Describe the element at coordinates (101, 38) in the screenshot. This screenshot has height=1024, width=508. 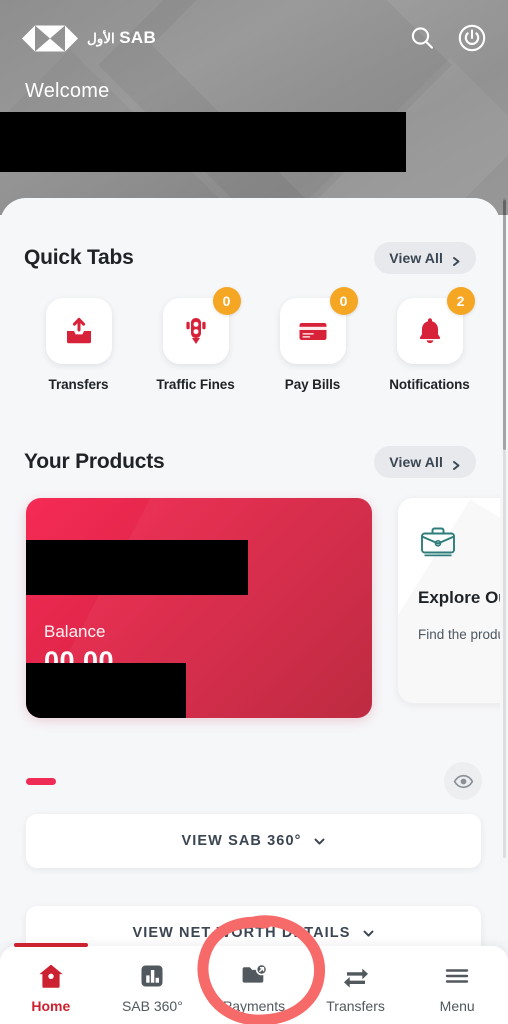
I see `sab-logo-arabic: الأول` at that location.